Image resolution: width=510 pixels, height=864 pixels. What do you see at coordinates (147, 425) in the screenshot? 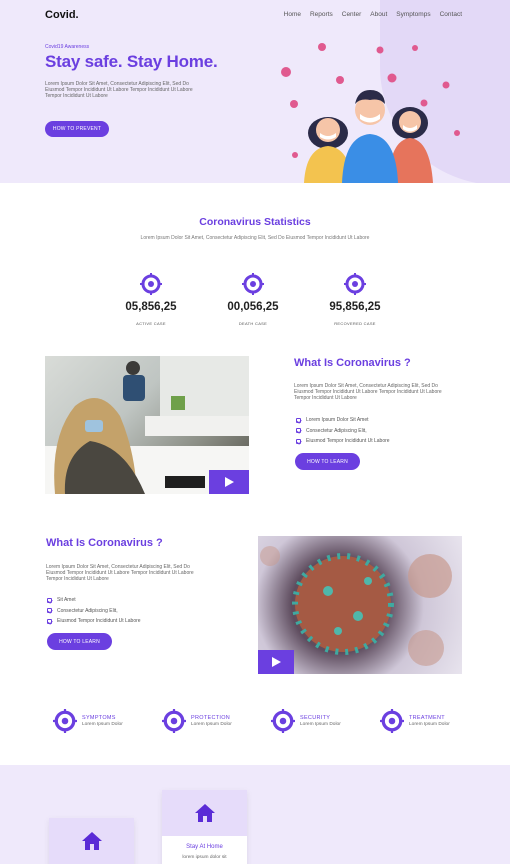
I see `office-photo` at bounding box center [147, 425].